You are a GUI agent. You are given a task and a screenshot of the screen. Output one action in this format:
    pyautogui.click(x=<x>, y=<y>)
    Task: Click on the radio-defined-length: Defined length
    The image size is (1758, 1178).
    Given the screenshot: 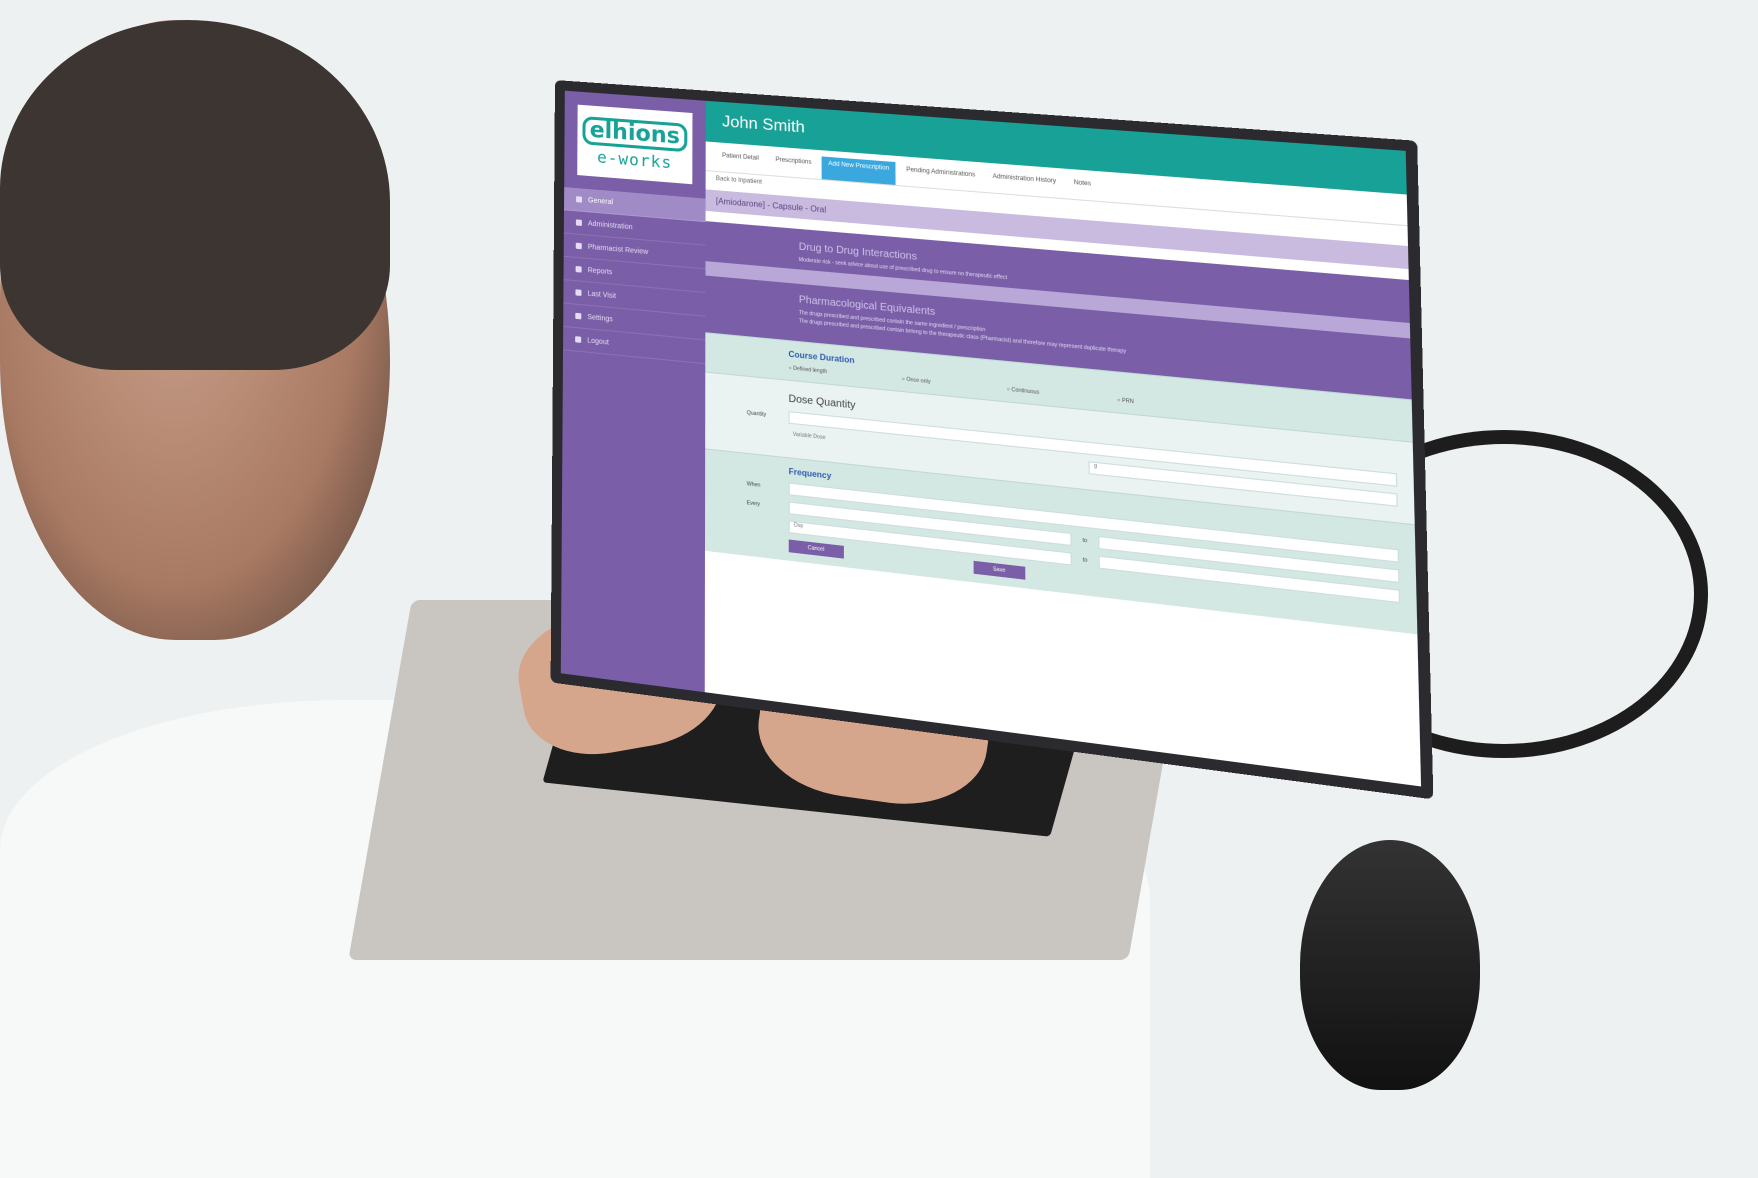 What is the action you would take?
    pyautogui.click(x=807, y=370)
    